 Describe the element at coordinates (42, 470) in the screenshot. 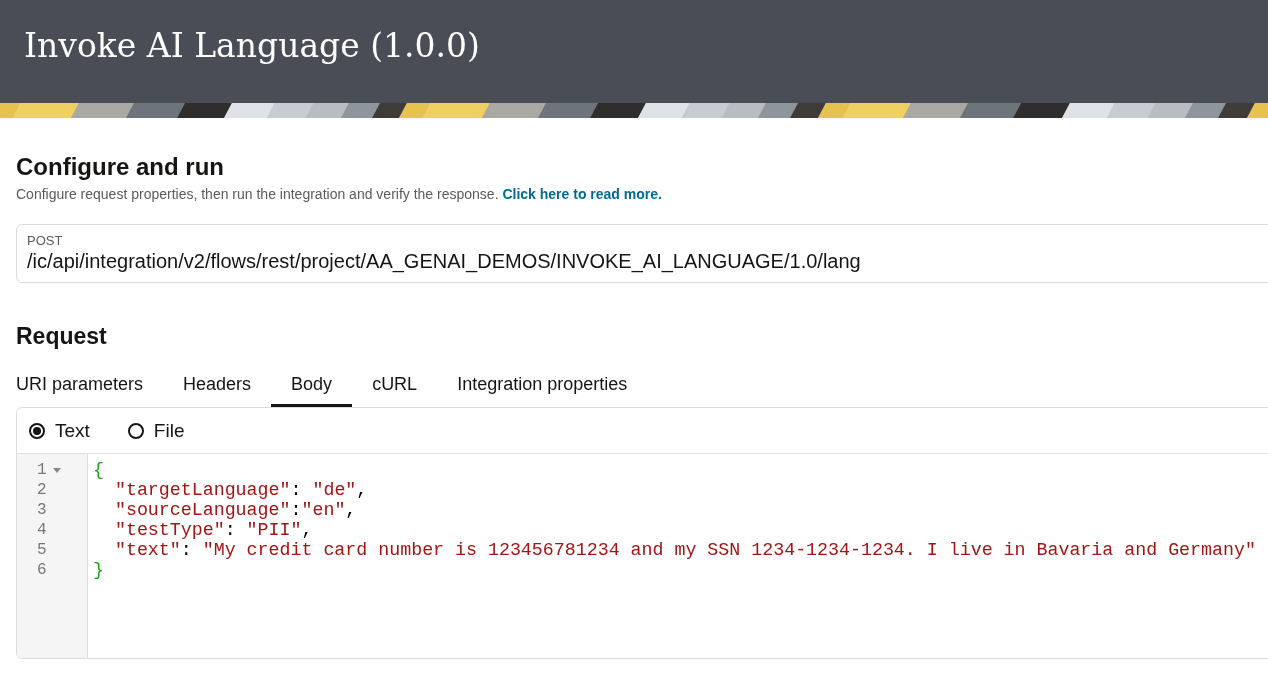

I see `line-number: 1` at that location.